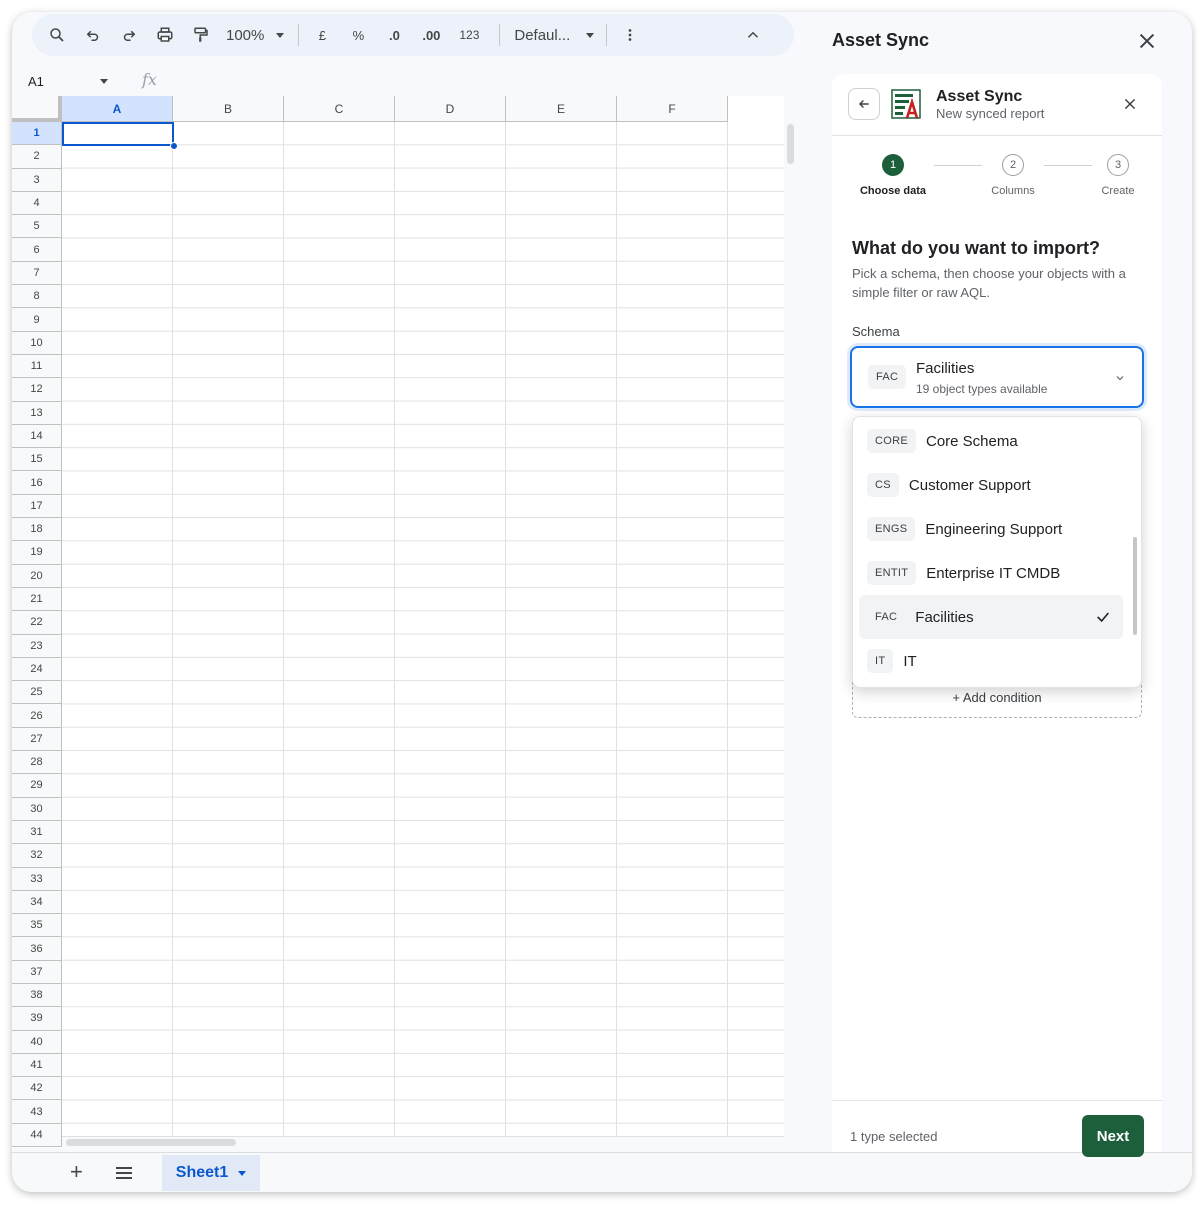 This screenshot has height=1210, width=1197. What do you see at coordinates (37, 320) in the screenshot?
I see `row-header-9: 9` at bounding box center [37, 320].